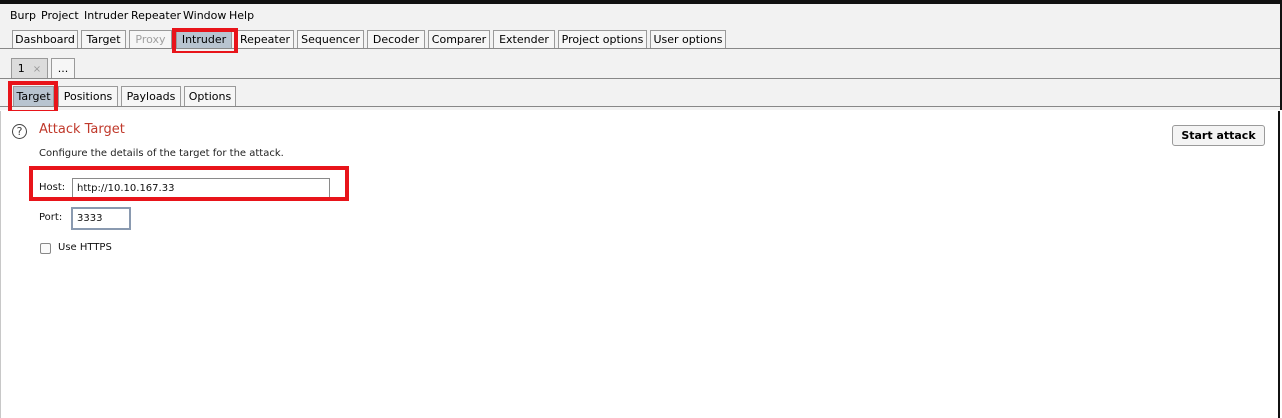 The image size is (1282, 418). What do you see at coordinates (21, 68) in the screenshot?
I see `attack-tab-1-label: 1` at bounding box center [21, 68].